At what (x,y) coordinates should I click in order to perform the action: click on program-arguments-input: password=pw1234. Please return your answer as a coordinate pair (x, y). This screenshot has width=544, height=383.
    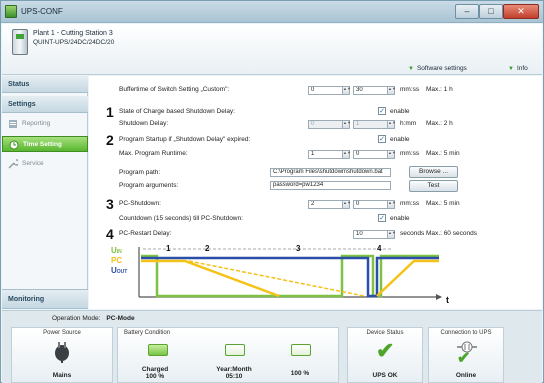
    Looking at the image, I should click on (330, 185).